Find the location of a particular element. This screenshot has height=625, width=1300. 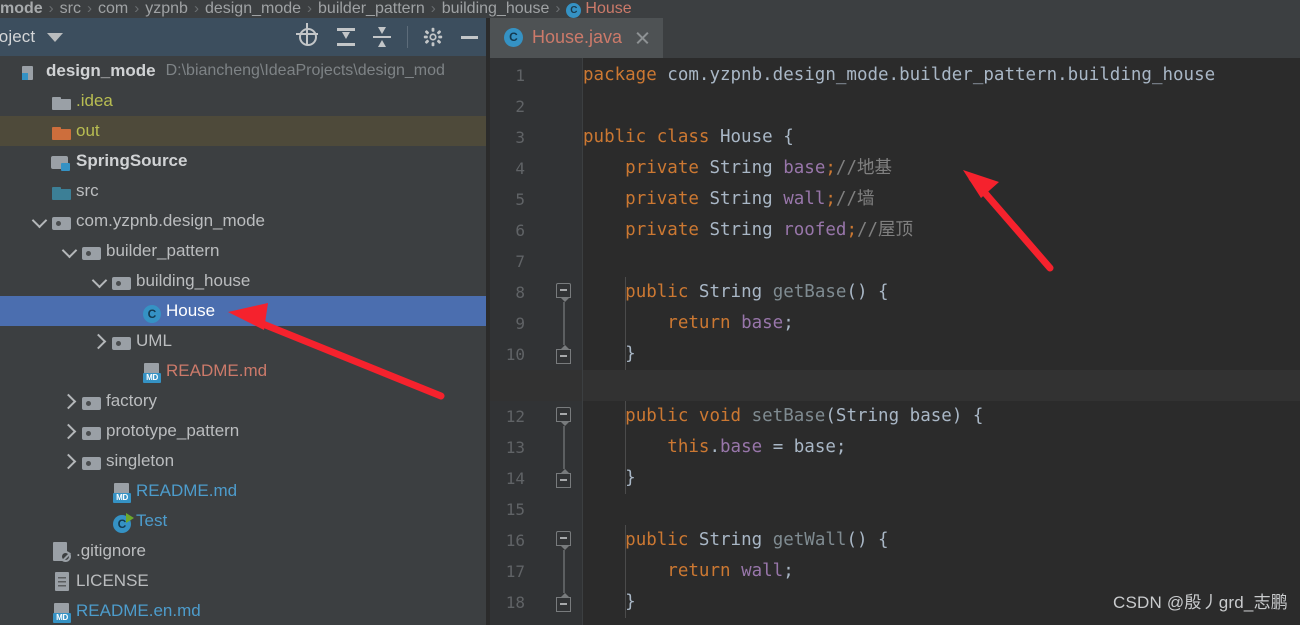

run-arrow-icon is located at coordinates (130, 518).